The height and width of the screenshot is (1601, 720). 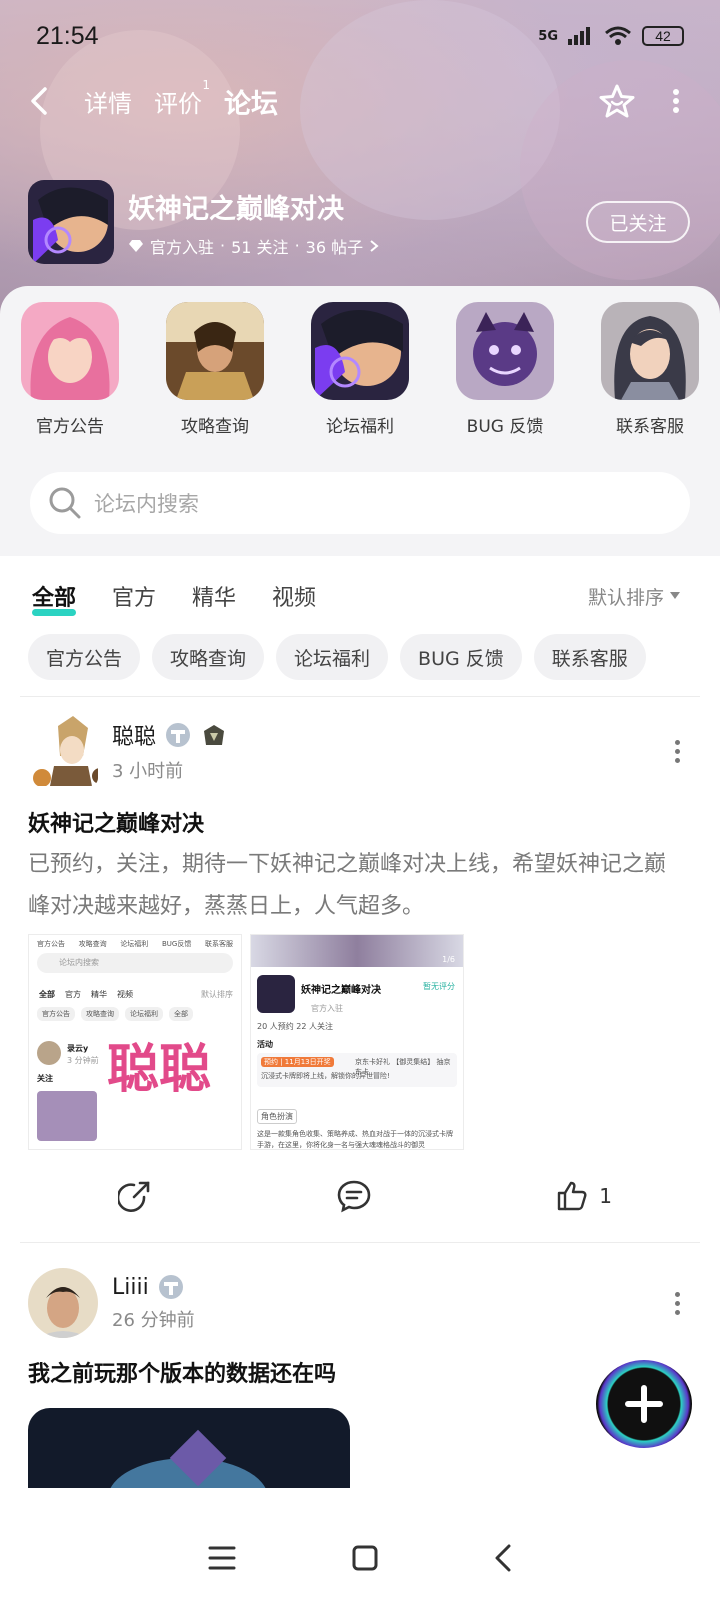 What do you see at coordinates (354, 1196) in the screenshot?
I see `comment-icon` at bounding box center [354, 1196].